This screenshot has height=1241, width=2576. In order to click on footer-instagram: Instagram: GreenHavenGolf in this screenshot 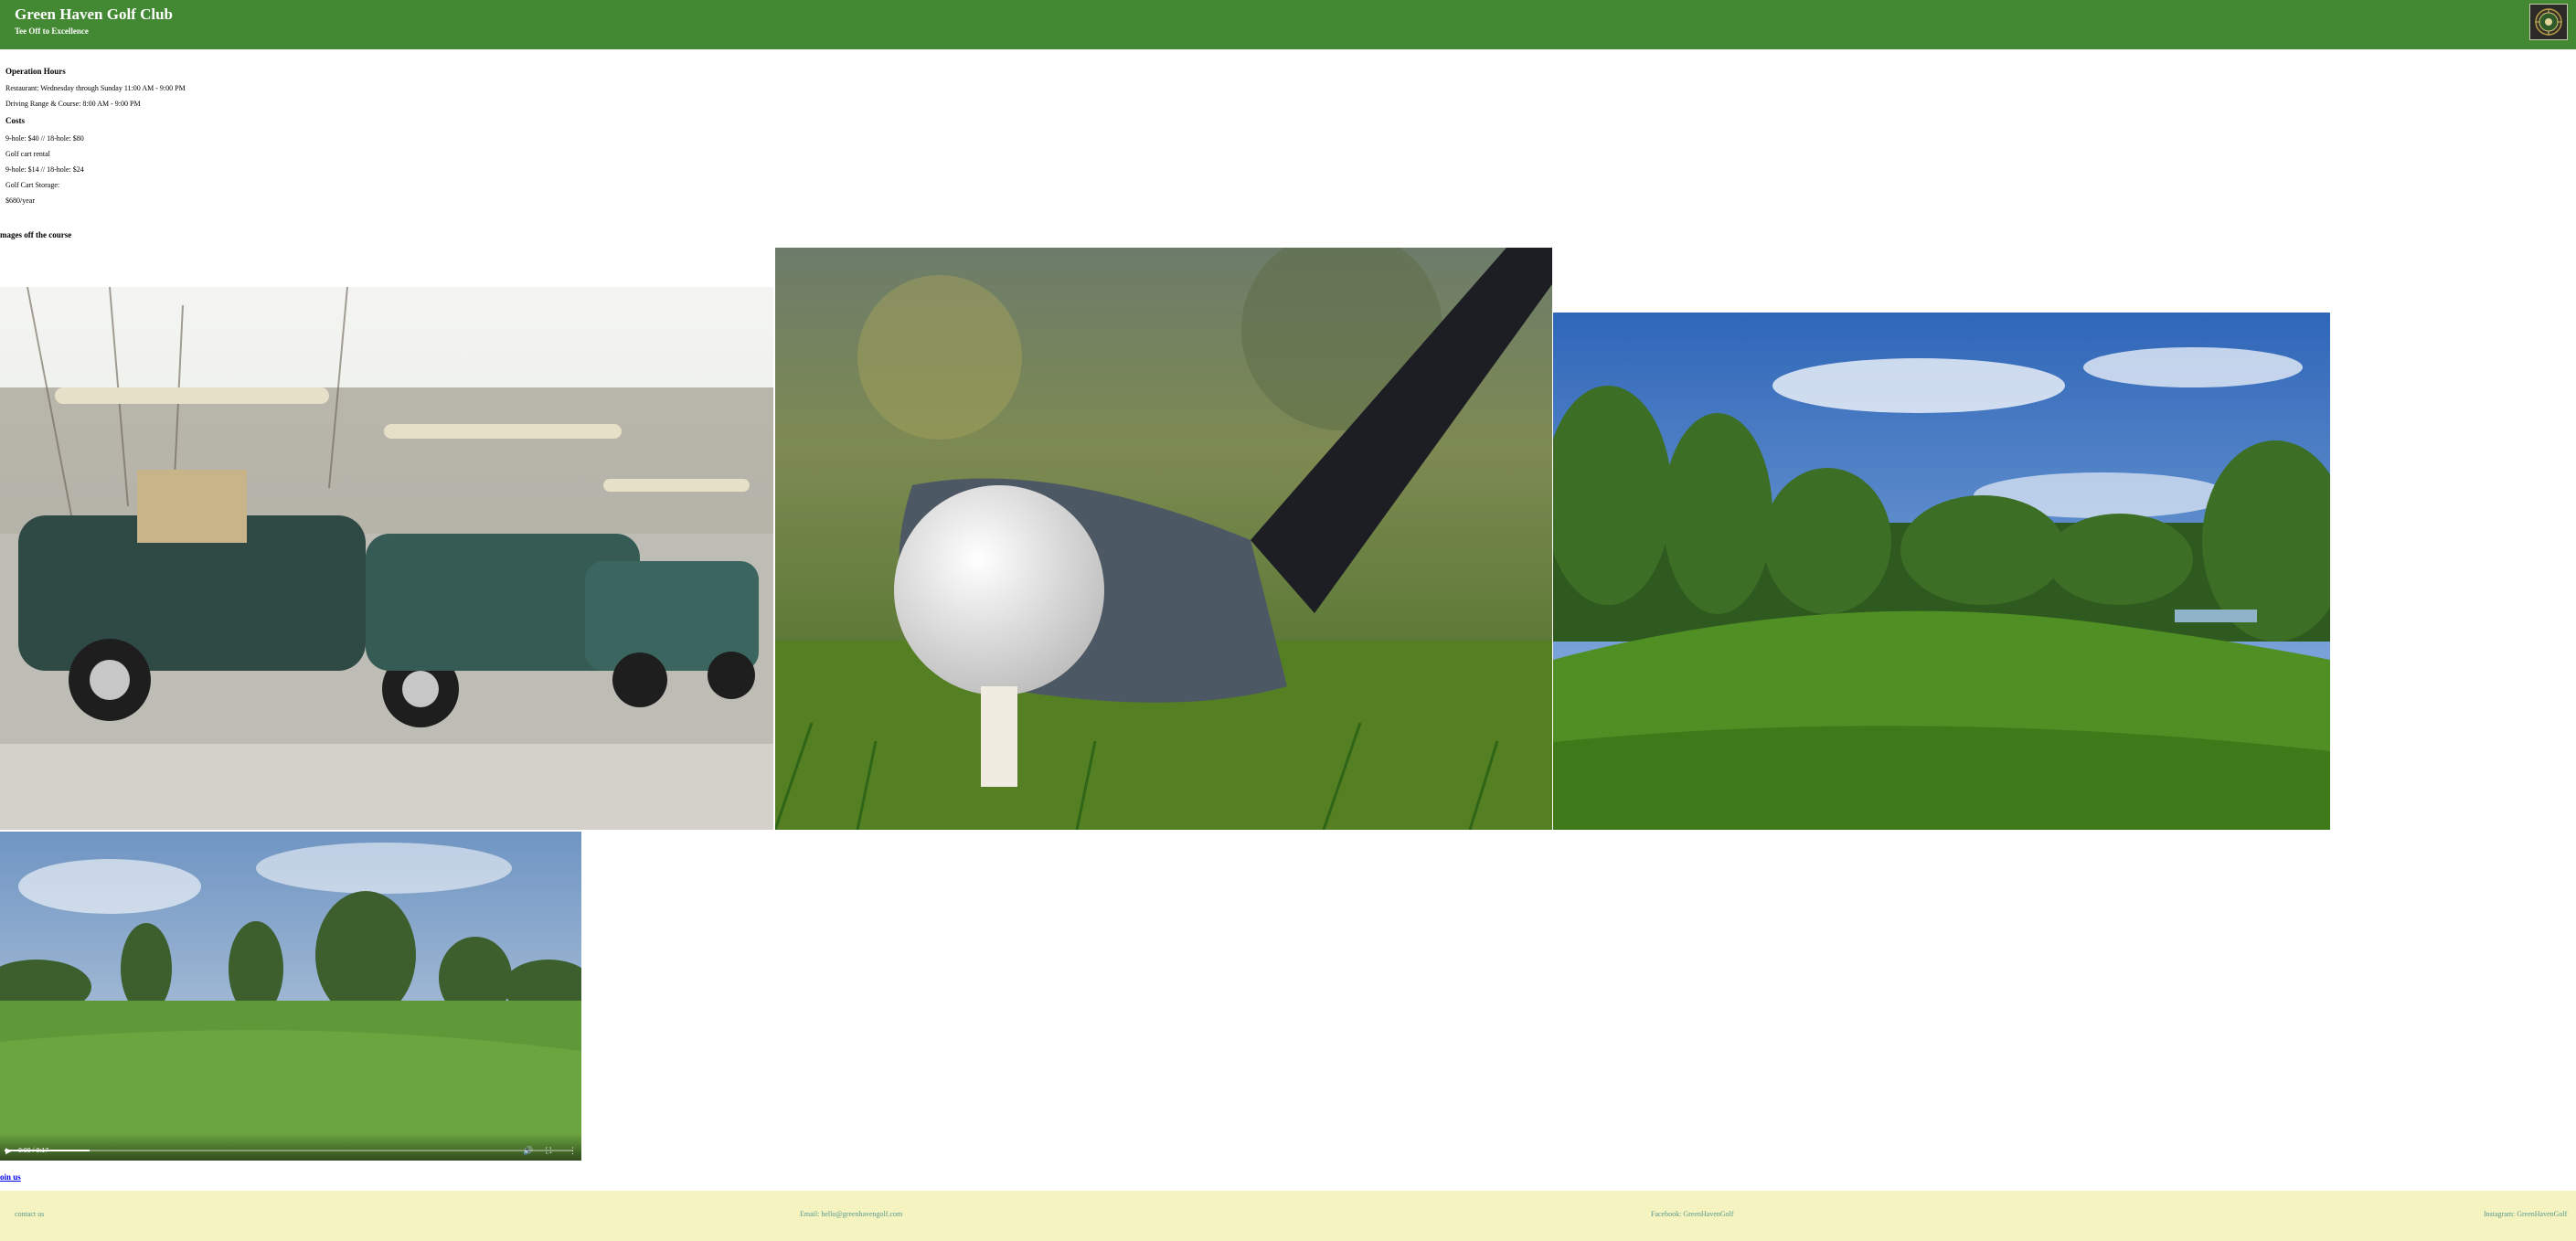, I will do `click(2525, 1214)`.